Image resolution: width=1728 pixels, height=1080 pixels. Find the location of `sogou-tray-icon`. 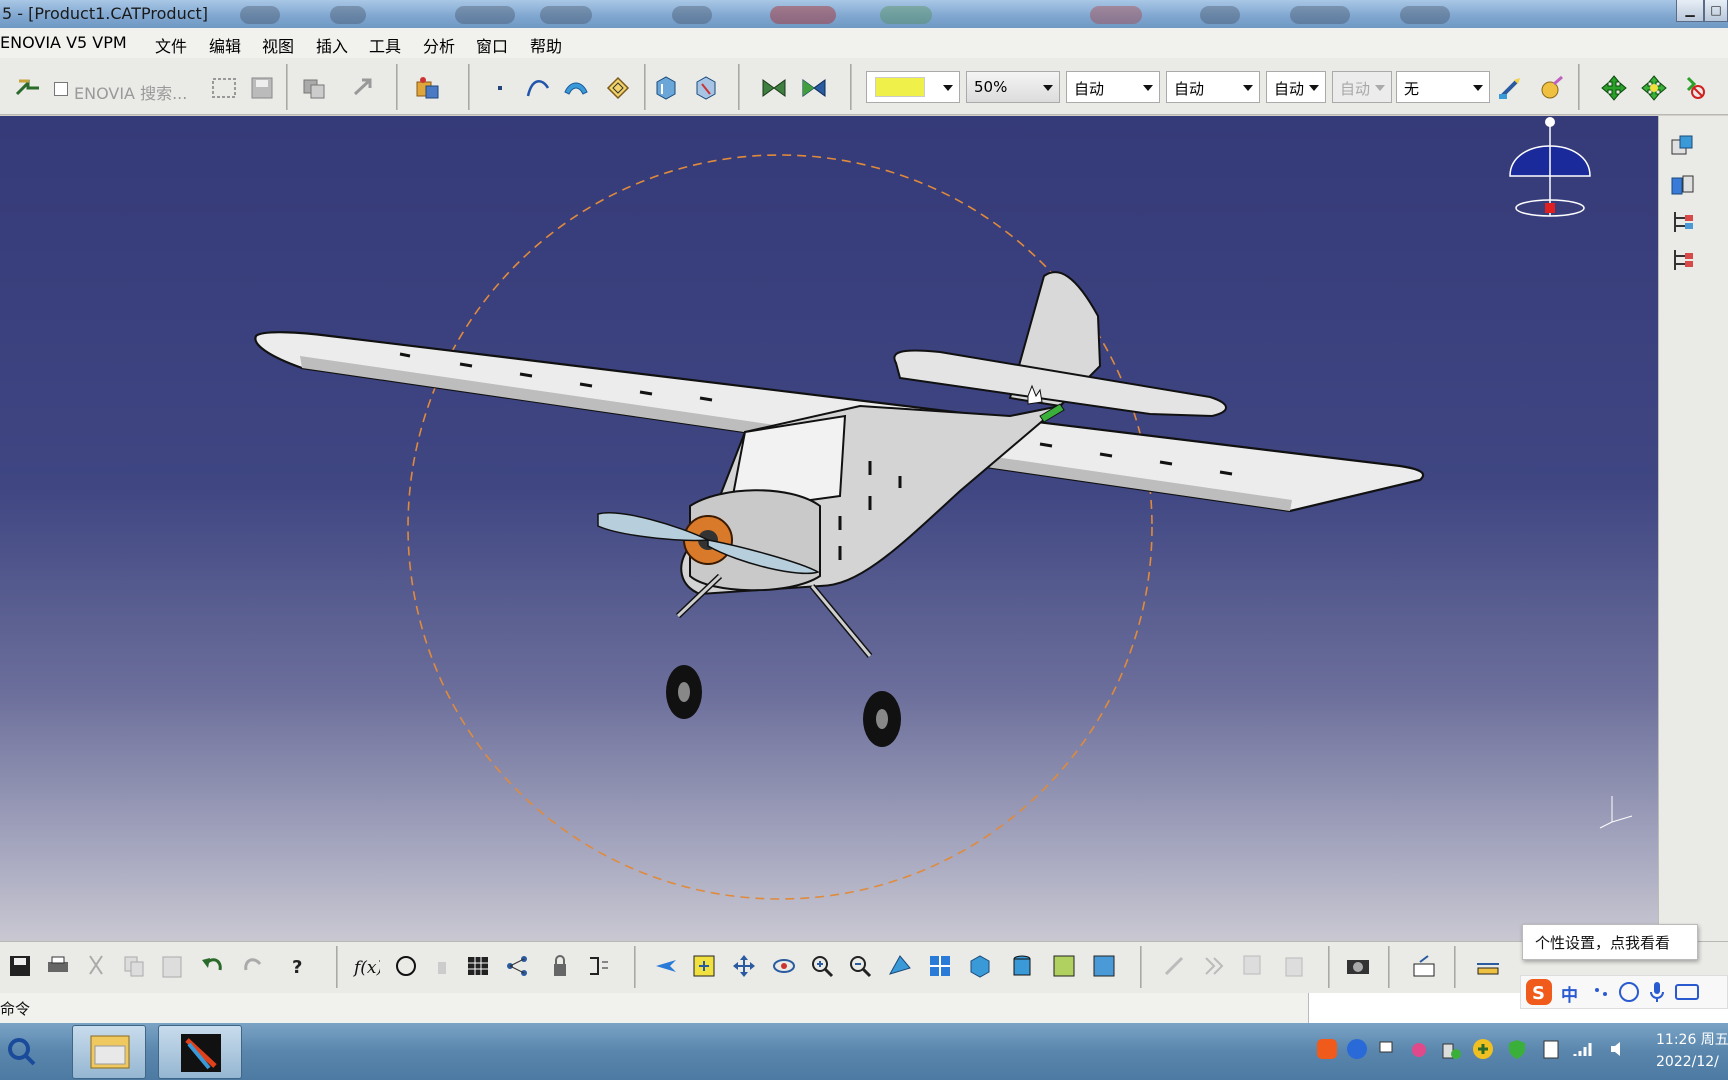

sogou-tray-icon is located at coordinates (1327, 1049).